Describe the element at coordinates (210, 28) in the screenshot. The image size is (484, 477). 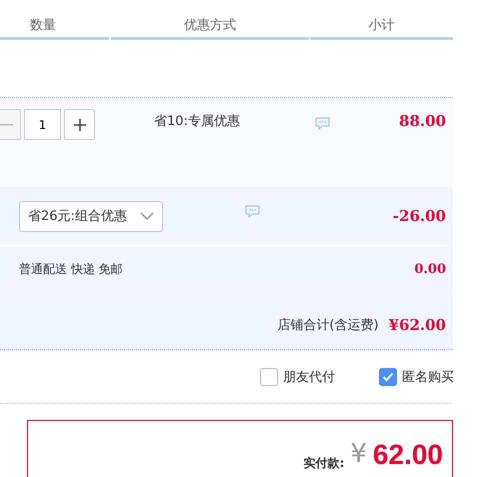
I see `column-header: 优惠方式` at that location.